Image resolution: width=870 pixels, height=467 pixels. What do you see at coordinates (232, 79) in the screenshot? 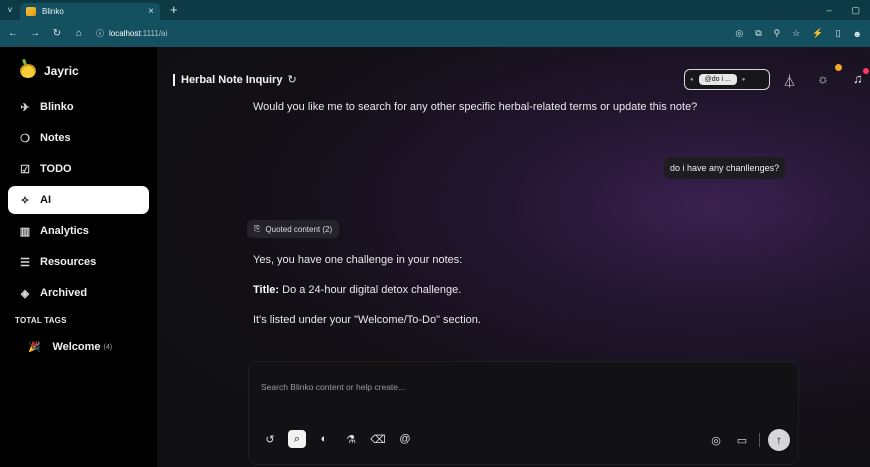
I see `page-title: Herbal Note Inquiry` at bounding box center [232, 79].